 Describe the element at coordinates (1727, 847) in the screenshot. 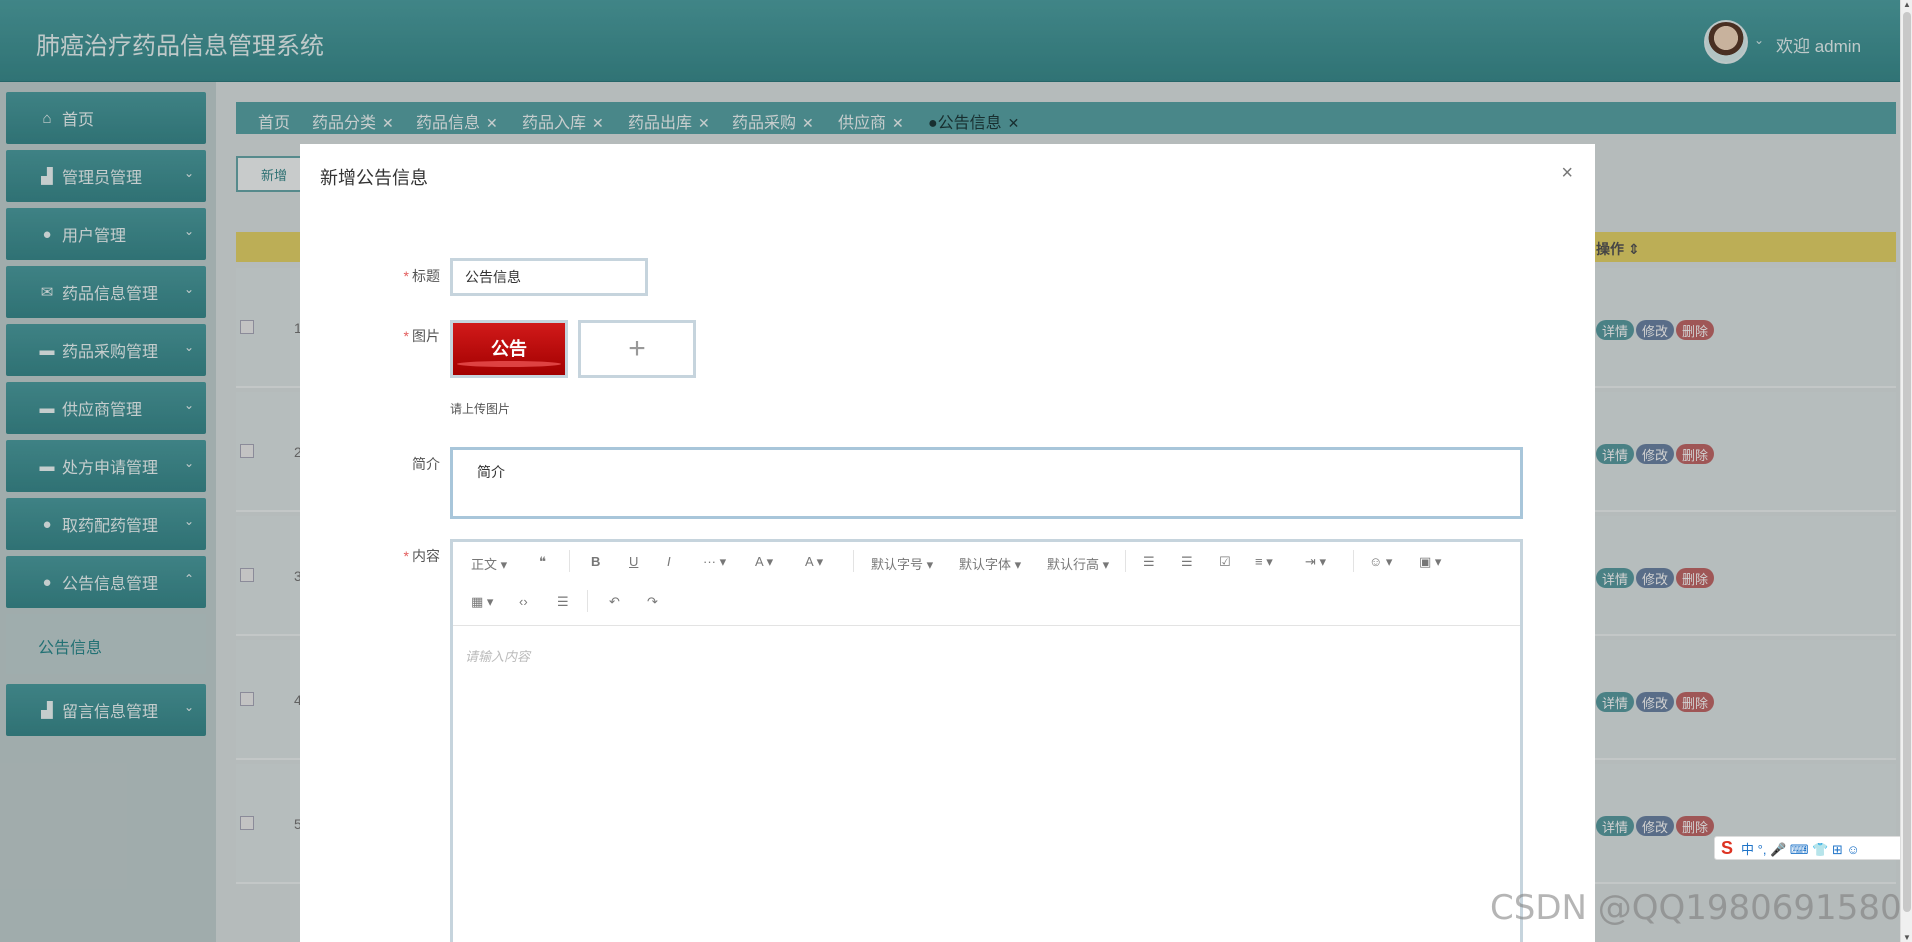

I see `sogou-logo-icon: S` at that location.